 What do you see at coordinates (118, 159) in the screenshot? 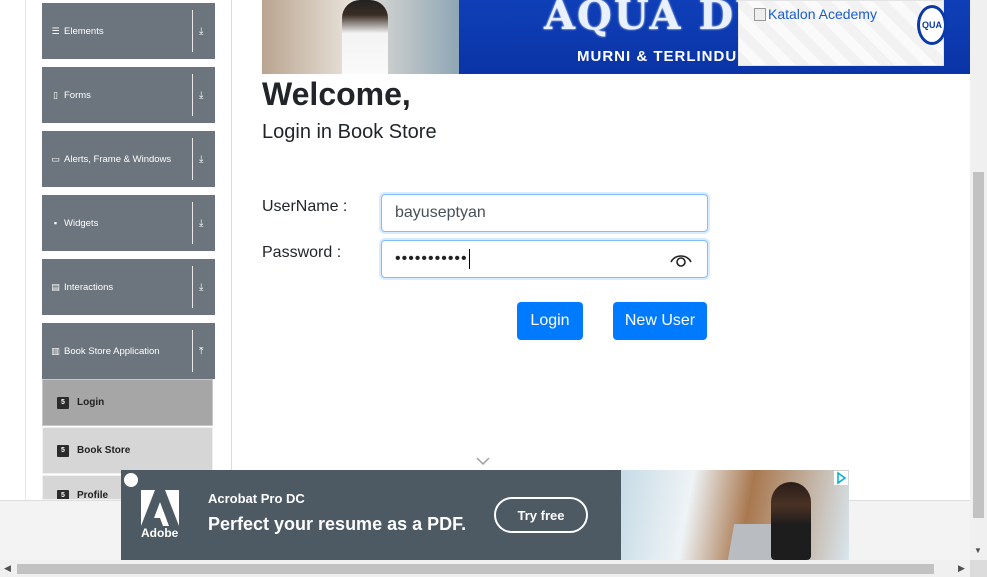
I see `sidebar-group-label: Alerts, Frame & Windows` at bounding box center [118, 159].